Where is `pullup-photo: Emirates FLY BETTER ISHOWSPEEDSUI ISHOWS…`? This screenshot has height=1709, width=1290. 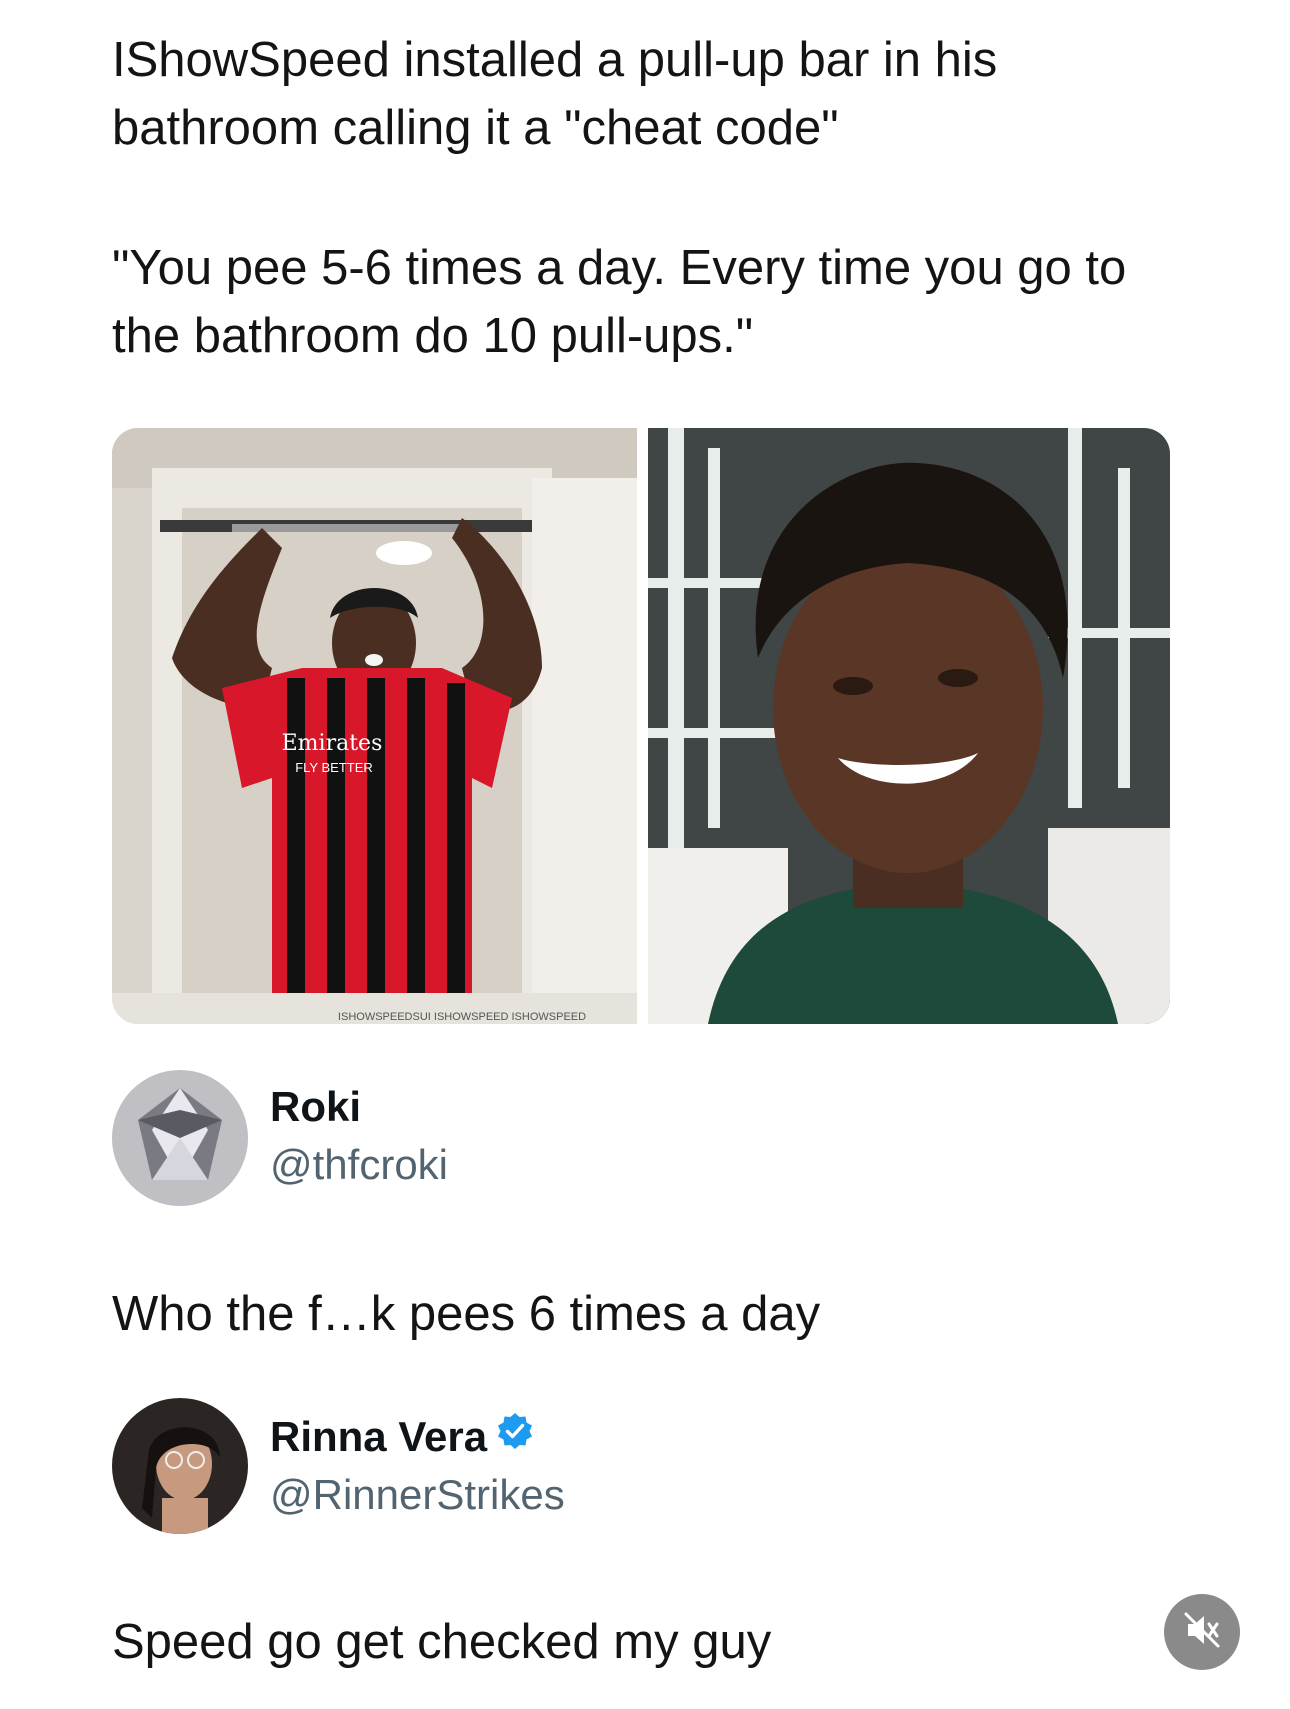 pullup-photo: Emirates FLY BETTER ISHOWSPEEDSUI ISHOWS… is located at coordinates (374, 726).